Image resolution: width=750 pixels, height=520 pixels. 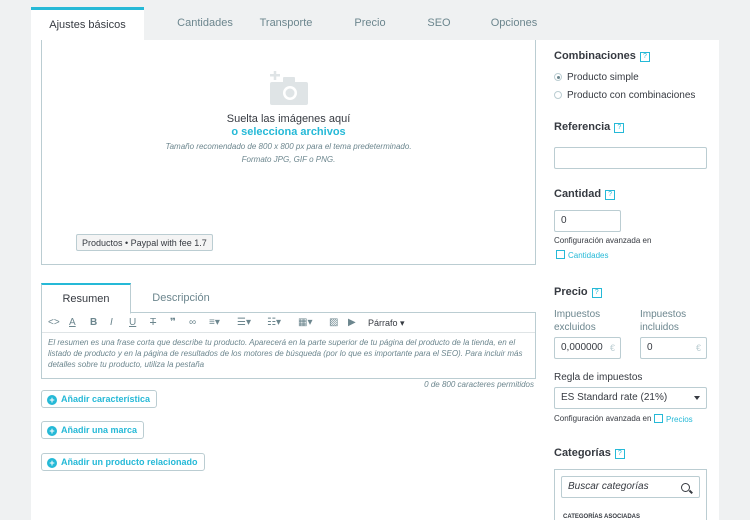 I want to click on text-color-icon: A, so click(x=72, y=323).